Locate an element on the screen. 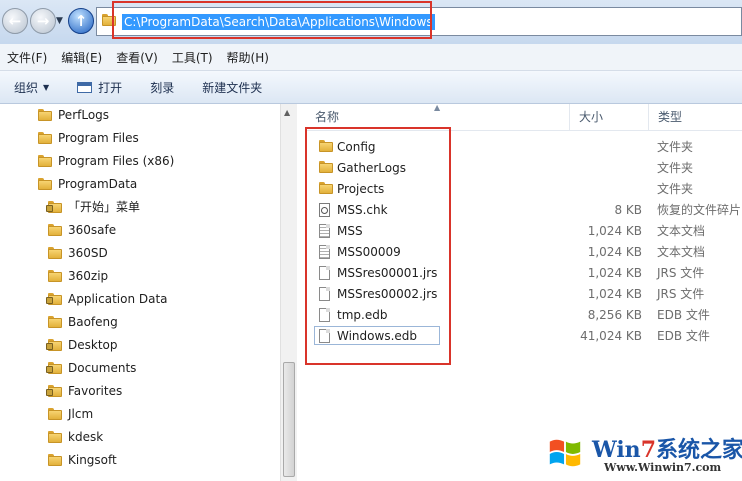  arrow-up-icon: ↑ is located at coordinates (81, 21).